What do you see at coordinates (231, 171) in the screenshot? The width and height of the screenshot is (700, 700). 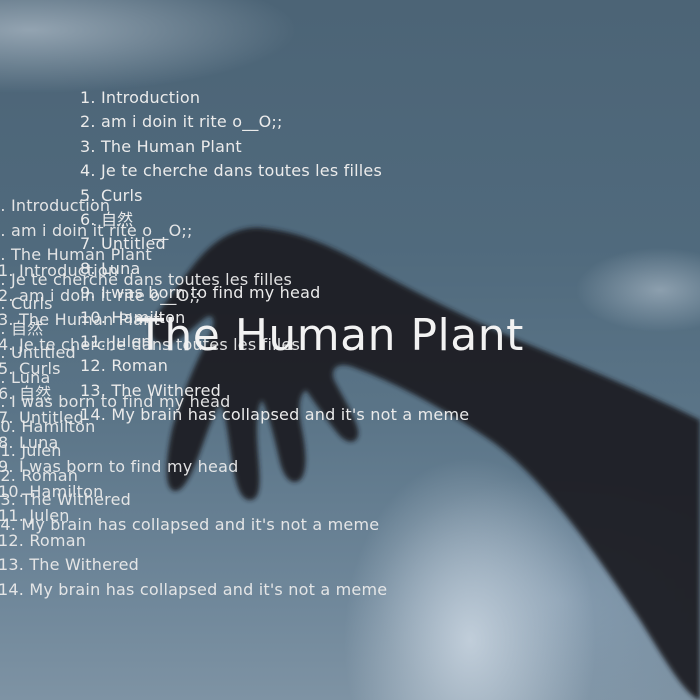 I see `list-item: 4. Je te cherche dans toutes les filles` at bounding box center [231, 171].